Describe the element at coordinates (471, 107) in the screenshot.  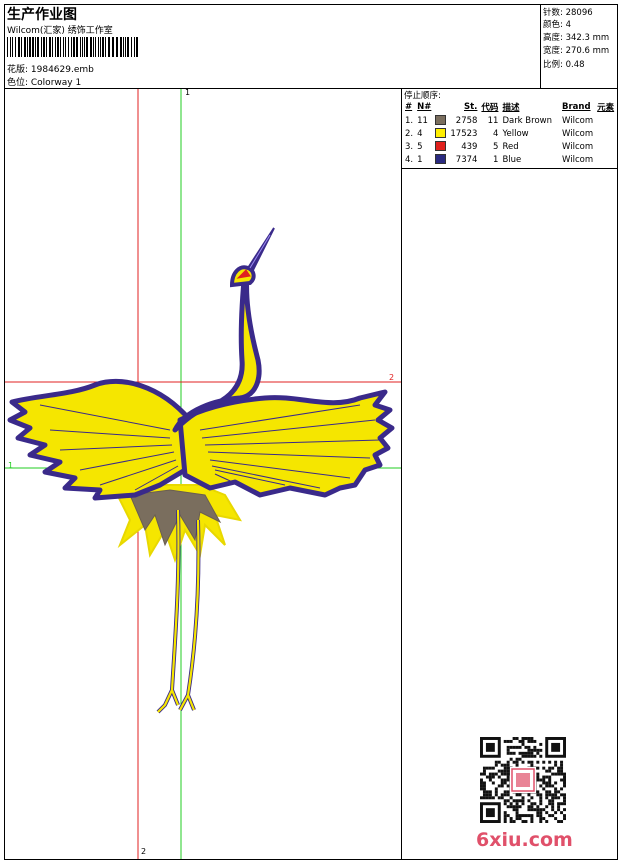
I see `col-header: St.` at that location.